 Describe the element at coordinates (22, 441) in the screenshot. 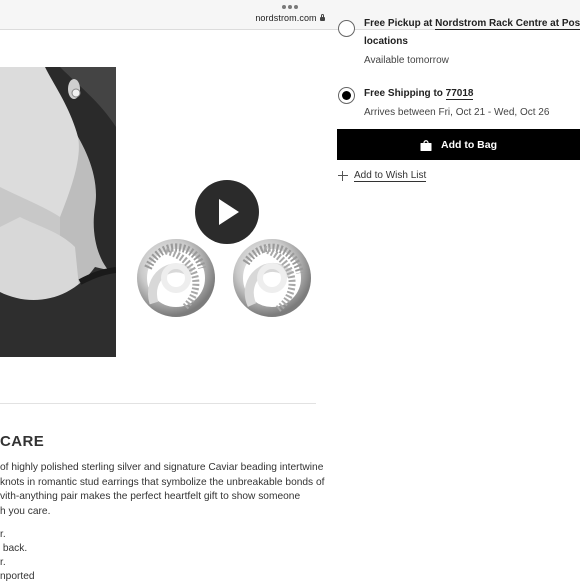

I see `section-title: CARE` at that location.